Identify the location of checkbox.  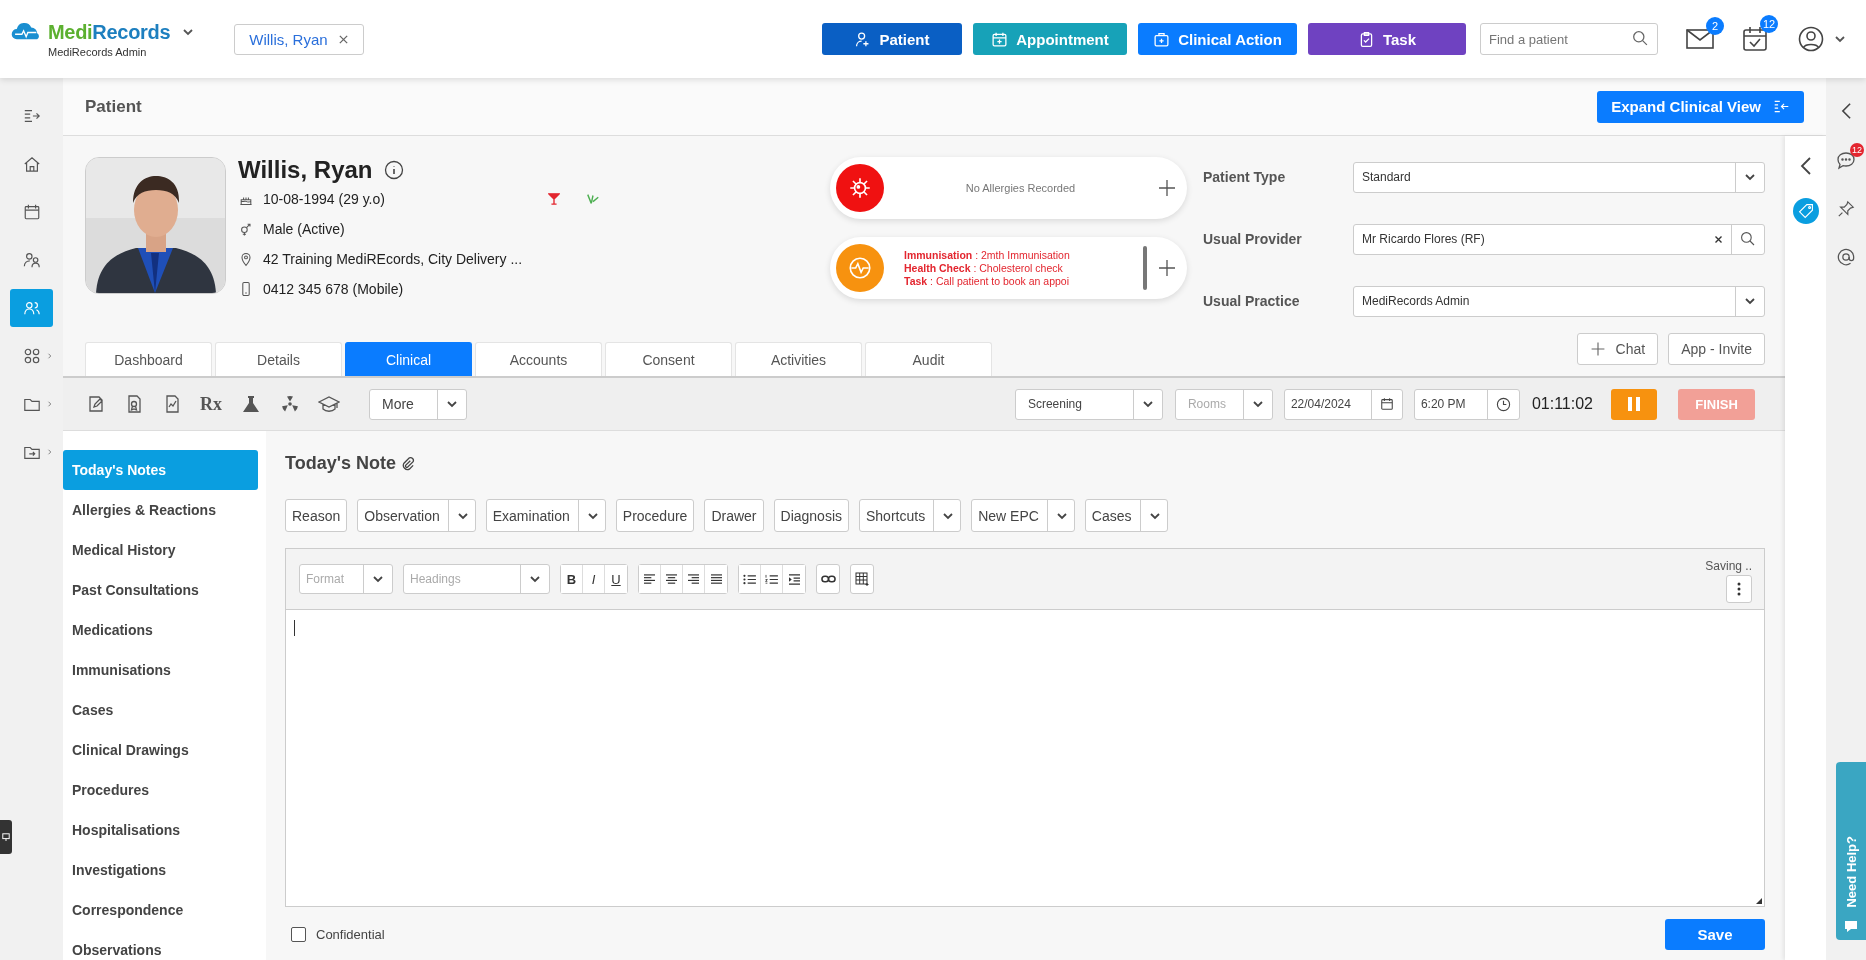
(298, 934).